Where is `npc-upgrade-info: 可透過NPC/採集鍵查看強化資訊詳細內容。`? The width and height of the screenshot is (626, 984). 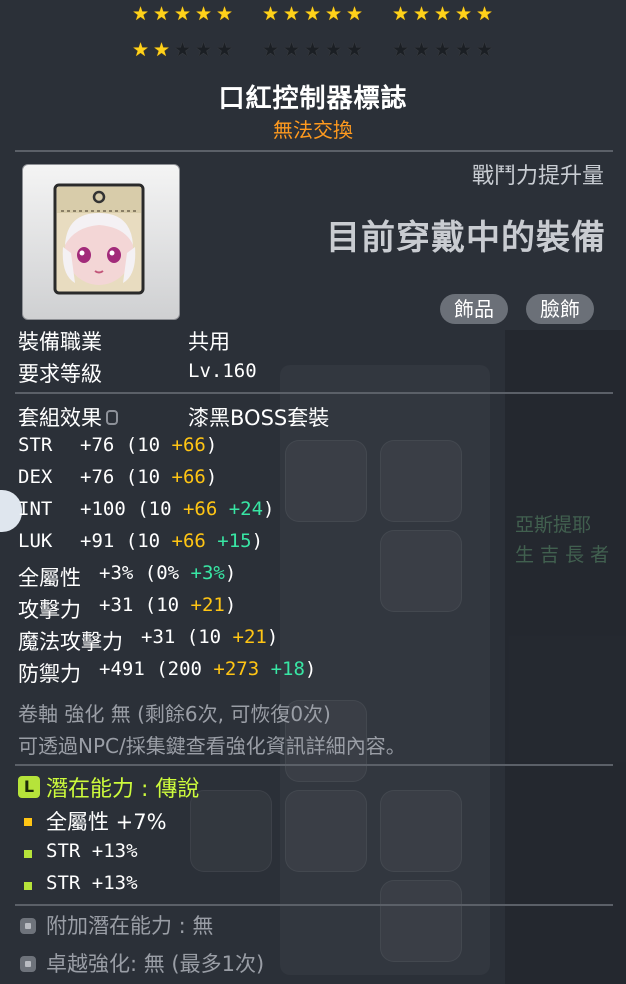 npc-upgrade-info: 可透過NPC/採集鍵查看強化資訊詳細內容。 is located at coordinates (212, 746).